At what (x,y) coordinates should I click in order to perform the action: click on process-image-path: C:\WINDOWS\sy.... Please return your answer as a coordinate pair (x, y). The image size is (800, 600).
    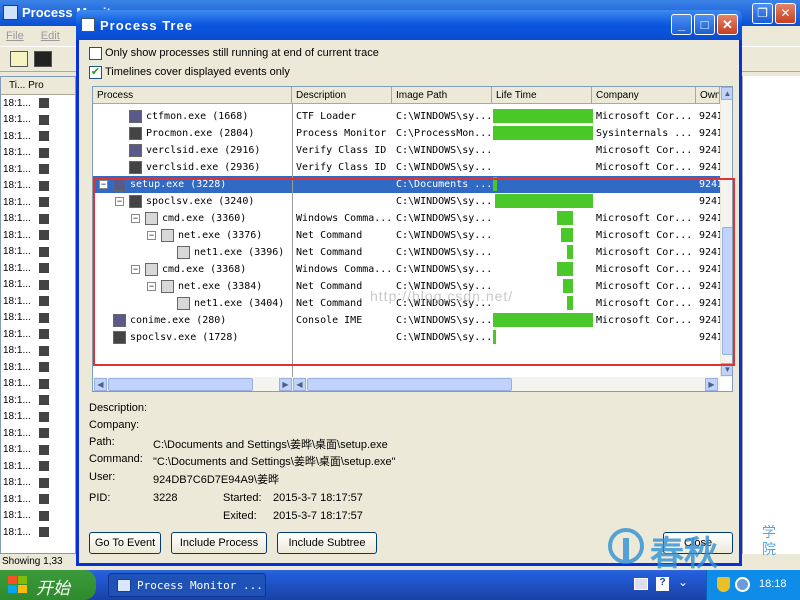
    Looking at the image, I should click on (444, 167).